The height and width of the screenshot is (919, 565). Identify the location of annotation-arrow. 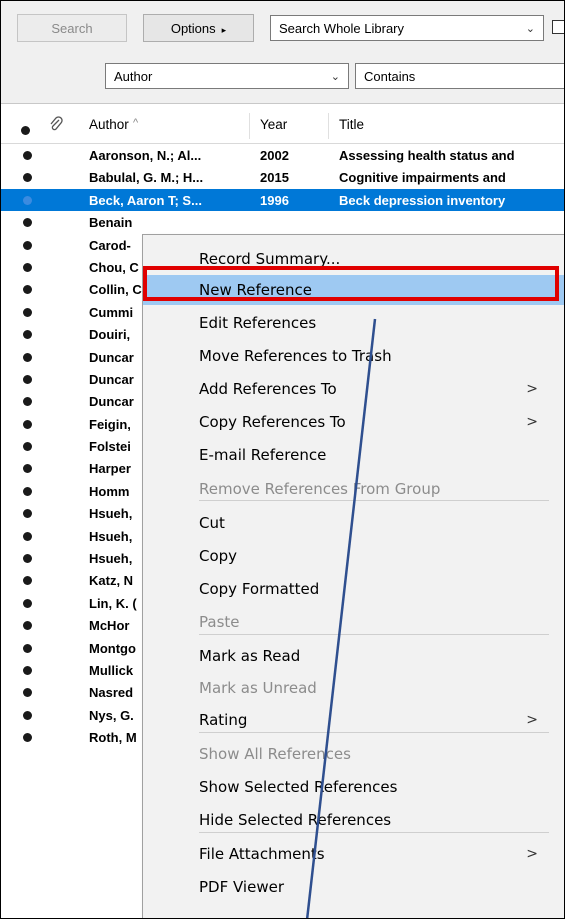
(341, 618).